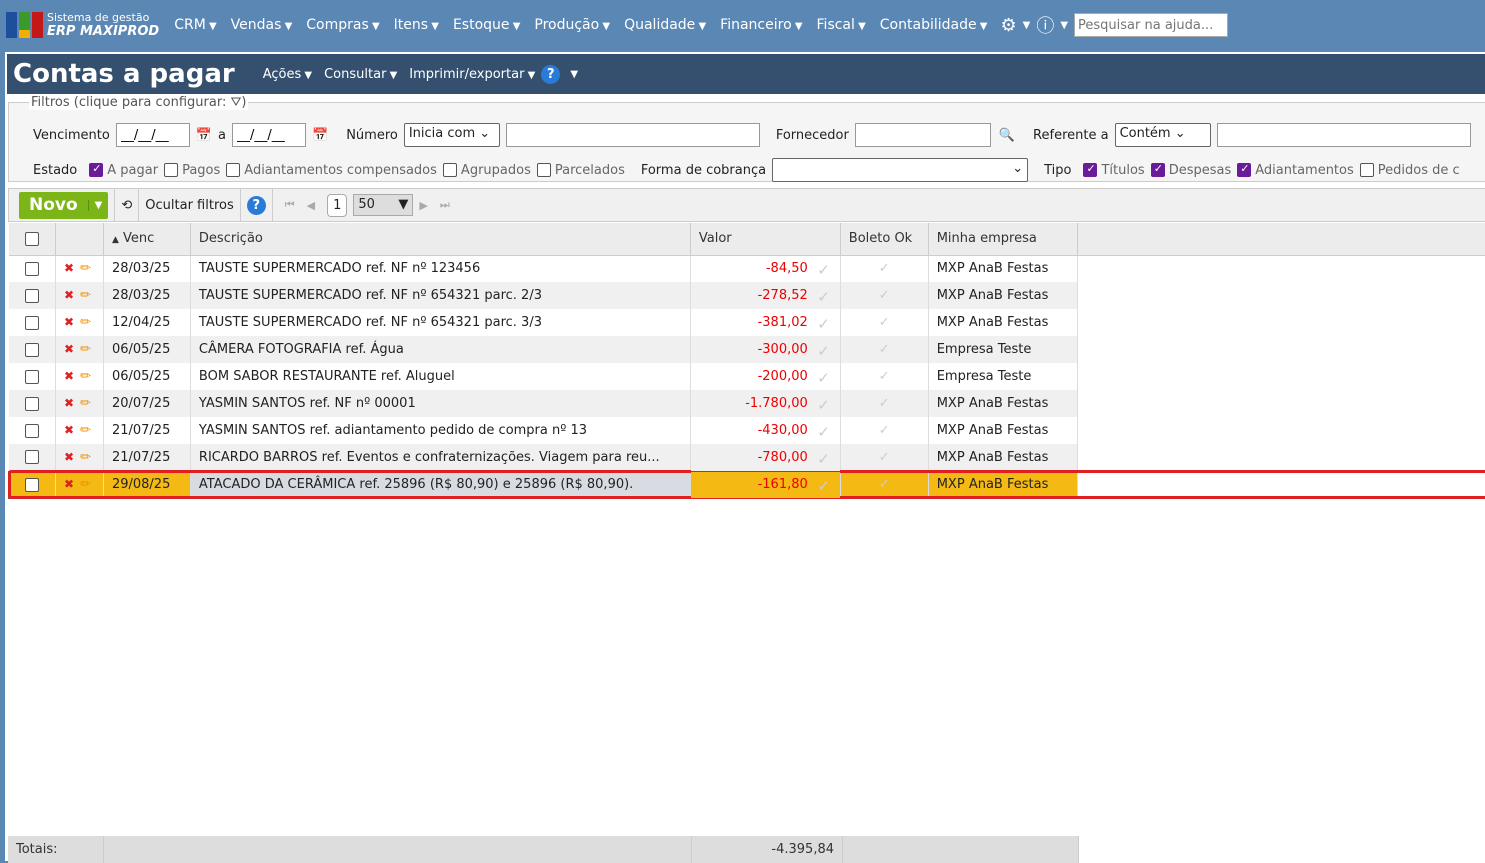 The image size is (1485, 863). I want to click on menu-contabilidade: Contabilidade, so click(934, 25).